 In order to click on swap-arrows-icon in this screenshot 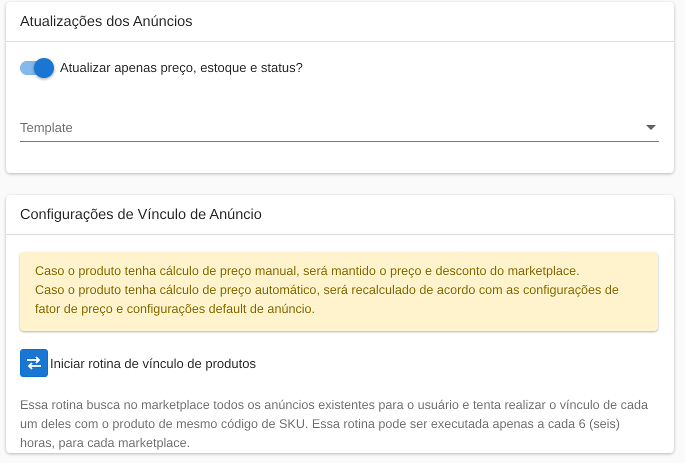, I will do `click(34, 363)`.